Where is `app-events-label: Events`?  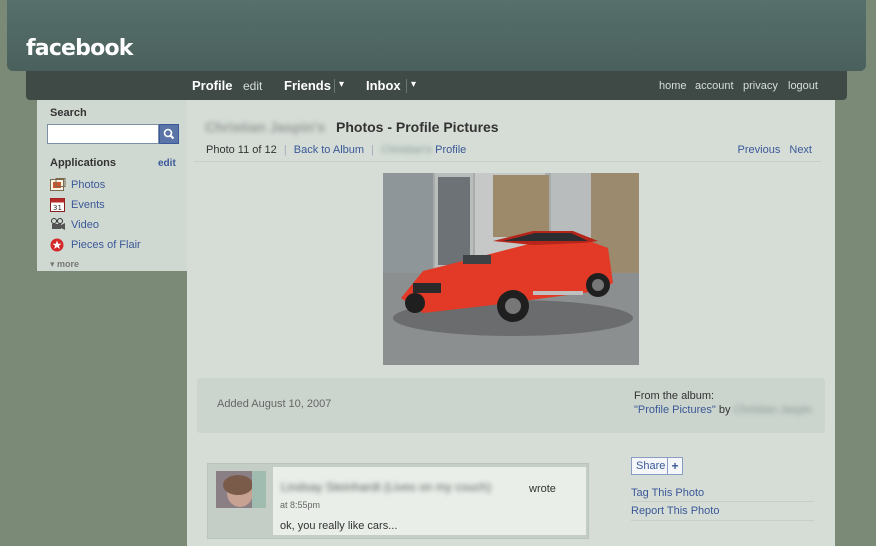
app-events-label: Events is located at coordinates (88, 205).